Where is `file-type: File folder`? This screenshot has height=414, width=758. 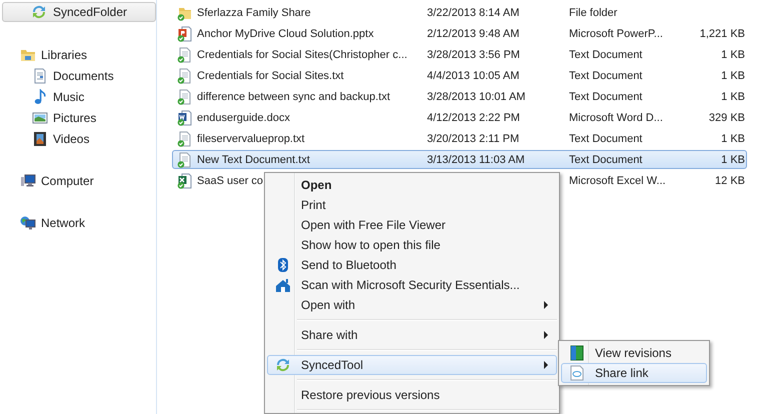
file-type: File folder is located at coordinates (593, 12).